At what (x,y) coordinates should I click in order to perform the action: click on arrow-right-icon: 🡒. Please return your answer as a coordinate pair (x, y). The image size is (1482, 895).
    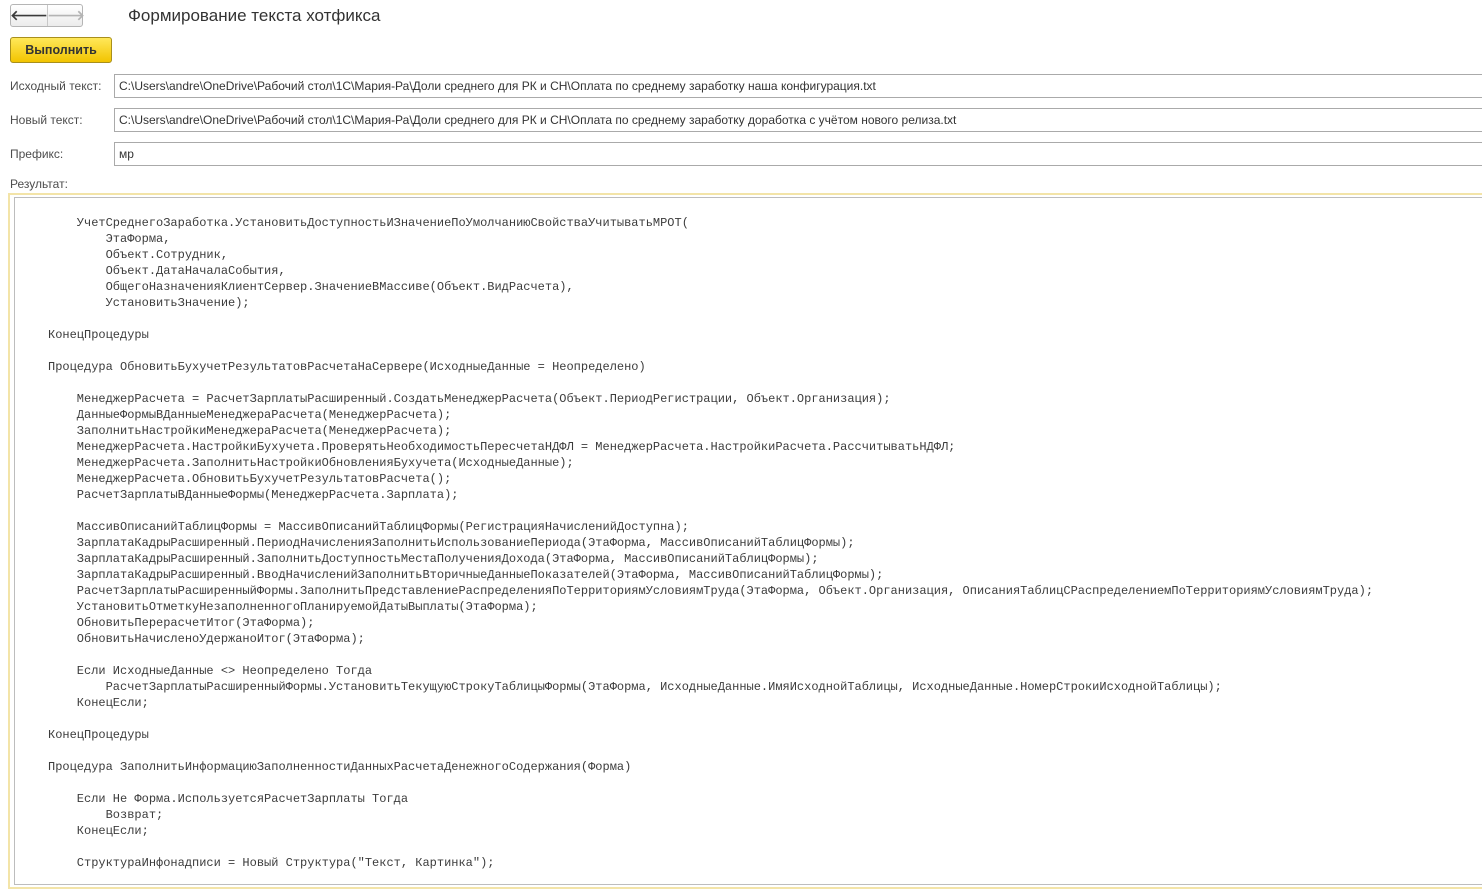
    Looking at the image, I should click on (66, 16).